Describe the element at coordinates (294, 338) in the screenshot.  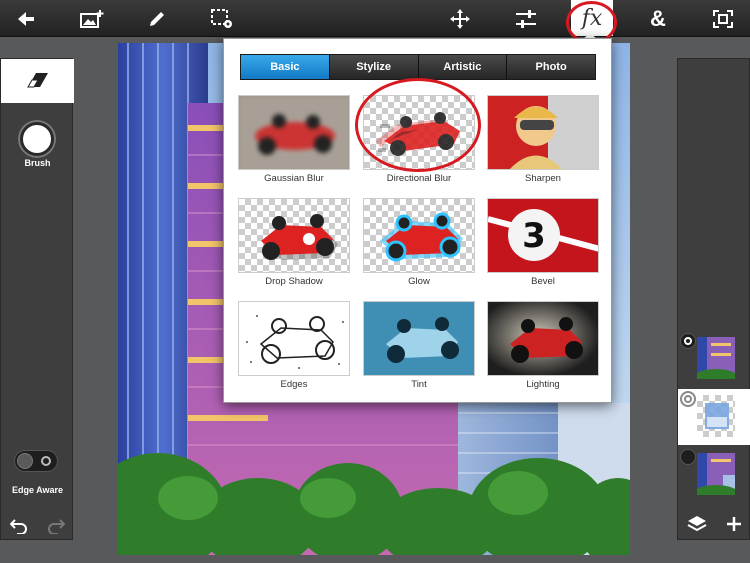
I see `edges-thumbnail` at that location.